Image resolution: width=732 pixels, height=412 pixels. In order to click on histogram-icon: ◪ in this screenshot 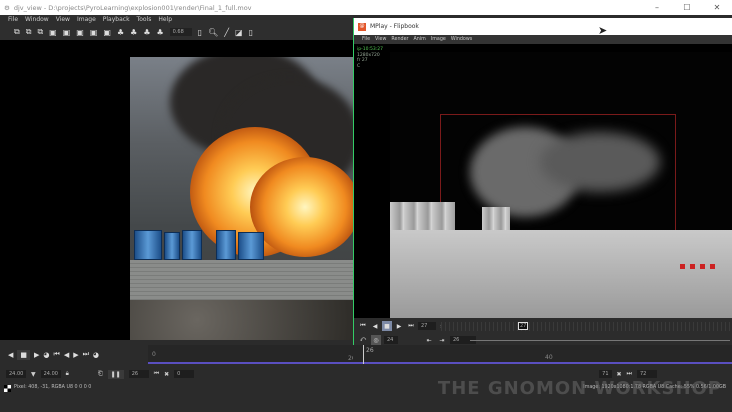, I will do `click(239, 32)`.